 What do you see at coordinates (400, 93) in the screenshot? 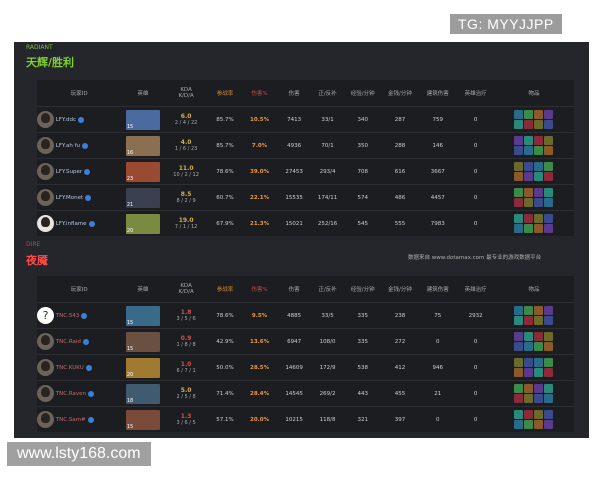
I see `col-gpm: 金钱/分钟` at bounding box center [400, 93].